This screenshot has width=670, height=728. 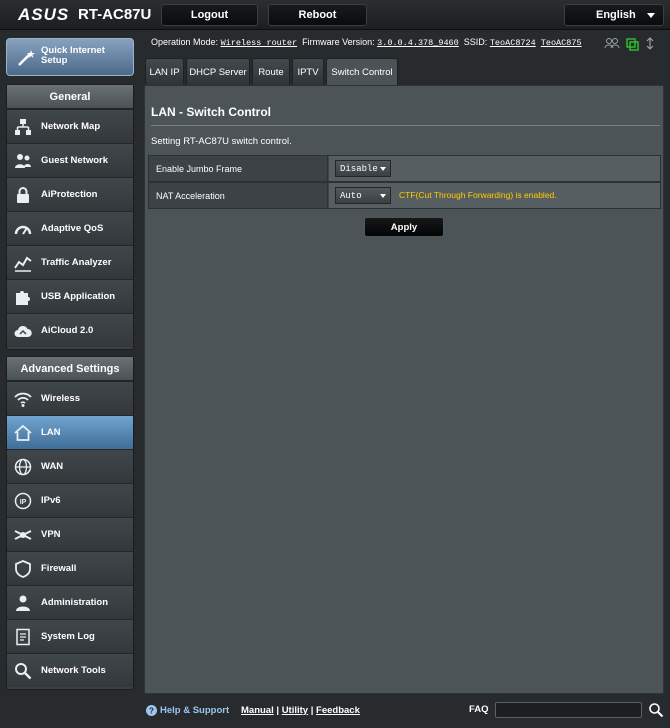 What do you see at coordinates (338, 710) in the screenshot?
I see `feedback-link: Feedback` at bounding box center [338, 710].